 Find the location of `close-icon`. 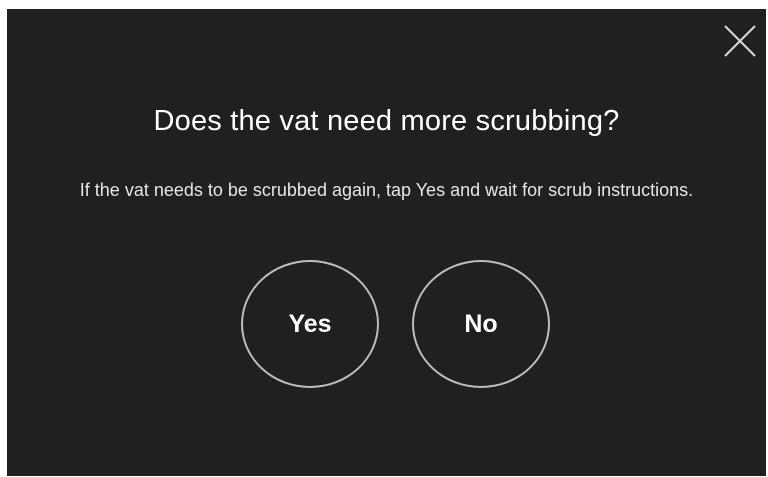

close-icon is located at coordinates (740, 41).